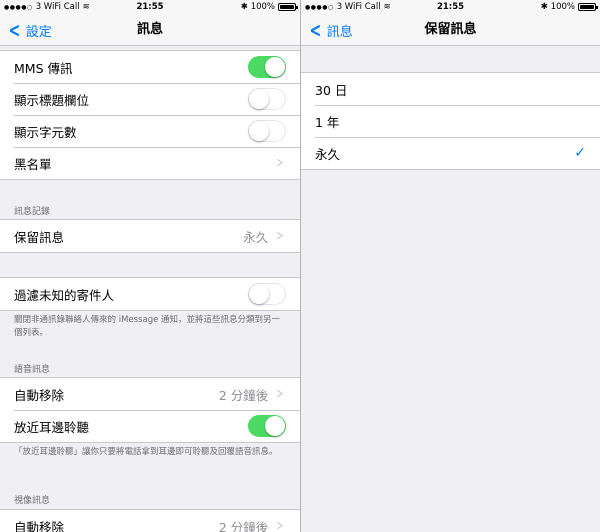 The height and width of the screenshot is (532, 600). What do you see at coordinates (243, 525) in the screenshot?
I see `video-expire-value: 2 分鐘後` at bounding box center [243, 525].